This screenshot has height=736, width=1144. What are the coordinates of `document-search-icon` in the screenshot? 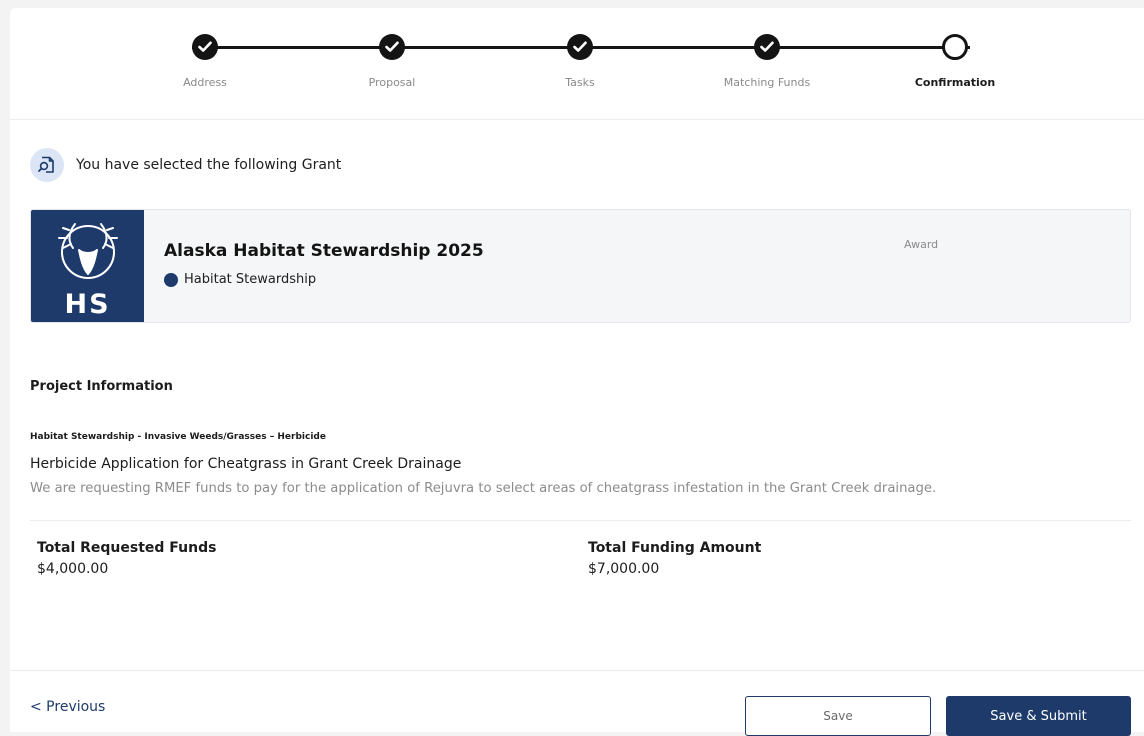 It's located at (47, 165).